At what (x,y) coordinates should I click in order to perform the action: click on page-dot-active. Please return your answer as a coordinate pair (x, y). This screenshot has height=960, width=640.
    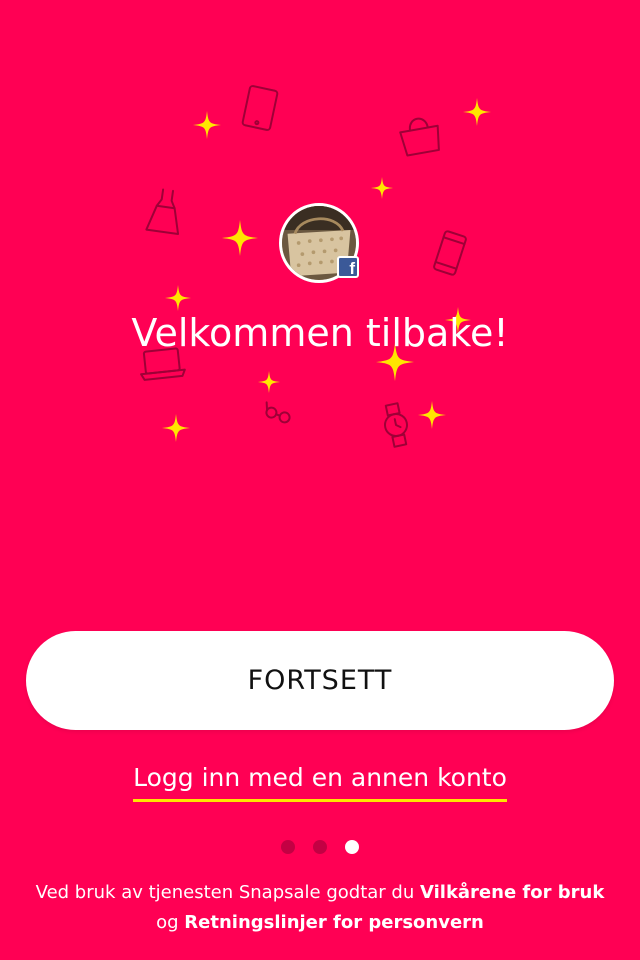
    Looking at the image, I should click on (352, 847).